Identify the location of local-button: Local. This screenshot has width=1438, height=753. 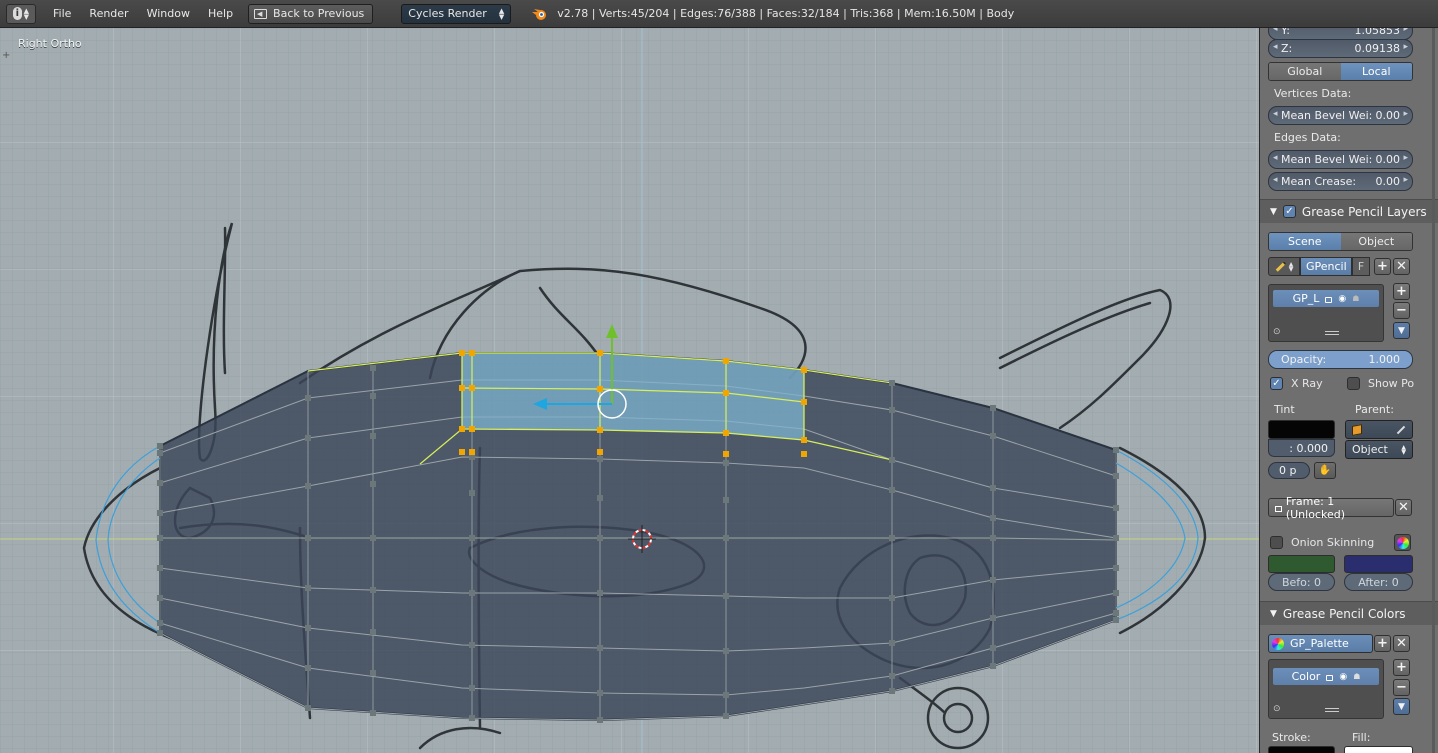
(1376, 71).